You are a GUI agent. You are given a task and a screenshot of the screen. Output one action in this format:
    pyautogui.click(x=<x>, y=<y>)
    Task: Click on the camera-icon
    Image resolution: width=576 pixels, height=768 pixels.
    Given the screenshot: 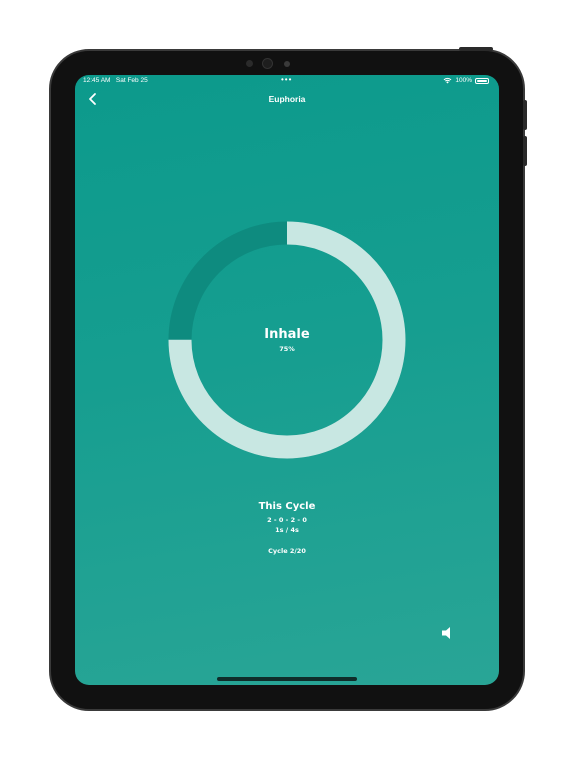 What is the action you would take?
    pyautogui.click(x=267, y=63)
    